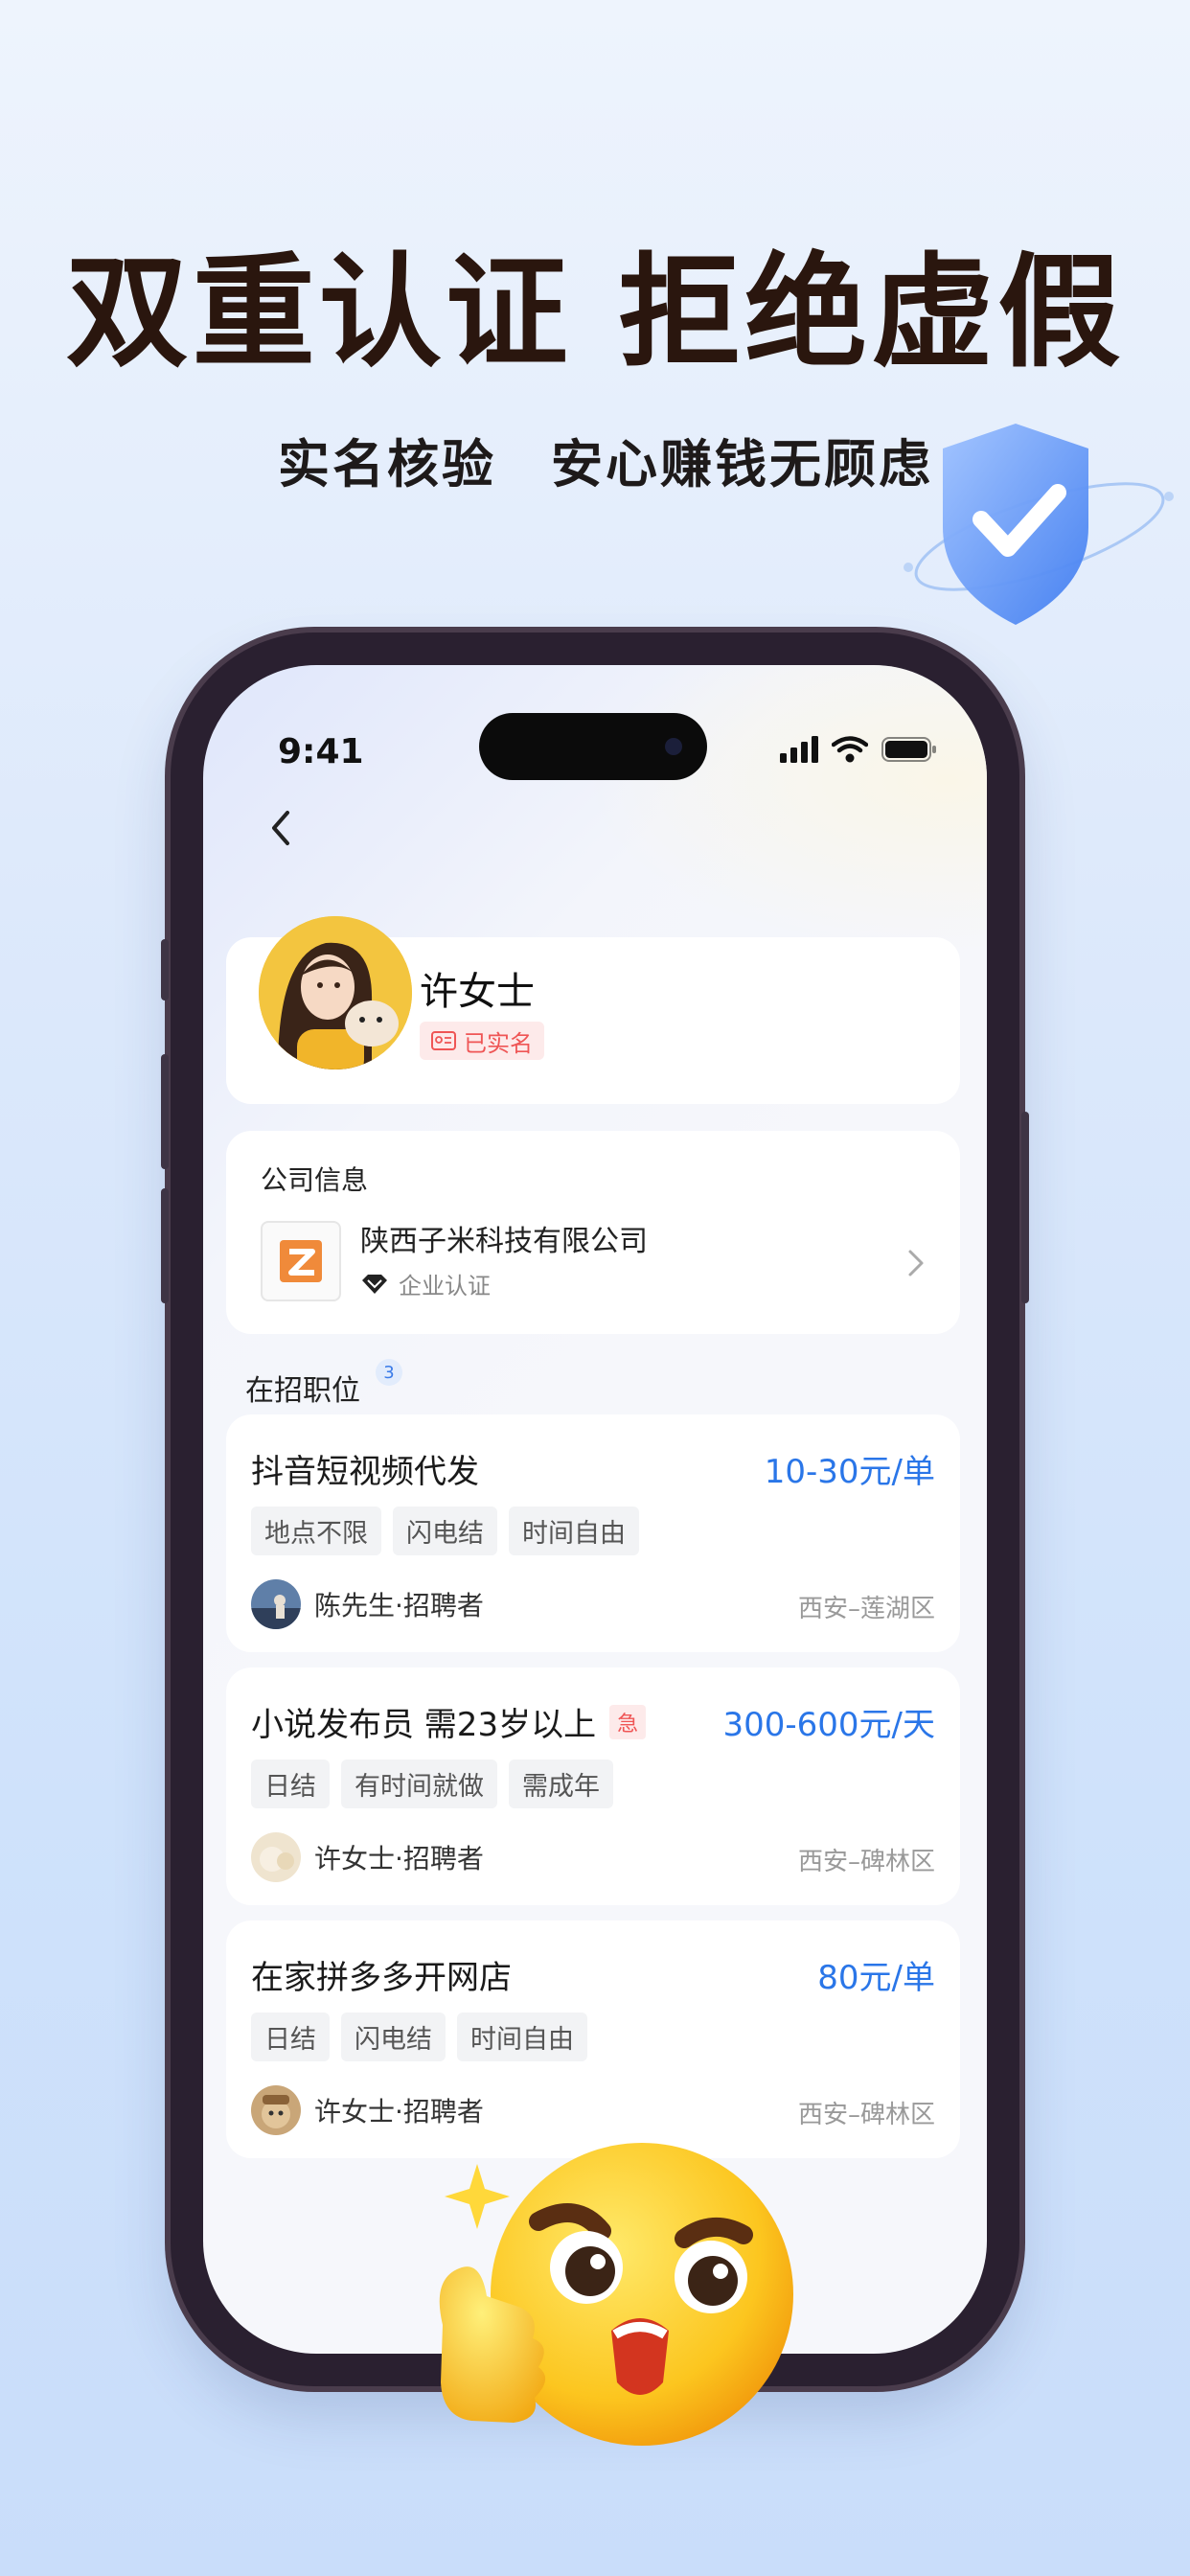 The image size is (1190, 2576). Describe the element at coordinates (365, 1472) in the screenshot. I see `job-title-text: 抖音短视频代发` at that location.